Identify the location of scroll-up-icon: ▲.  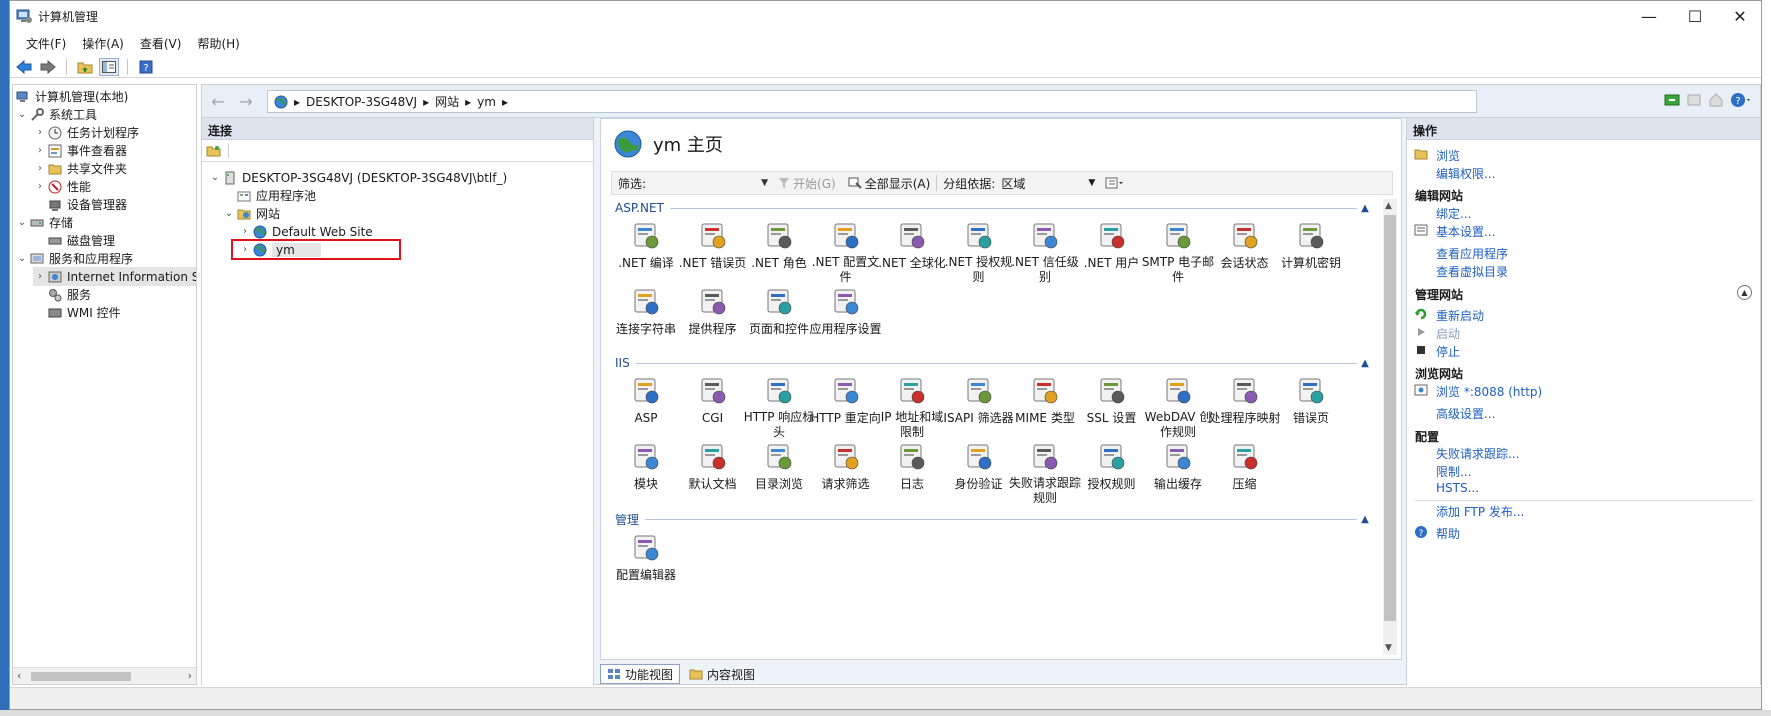
(1388, 206).